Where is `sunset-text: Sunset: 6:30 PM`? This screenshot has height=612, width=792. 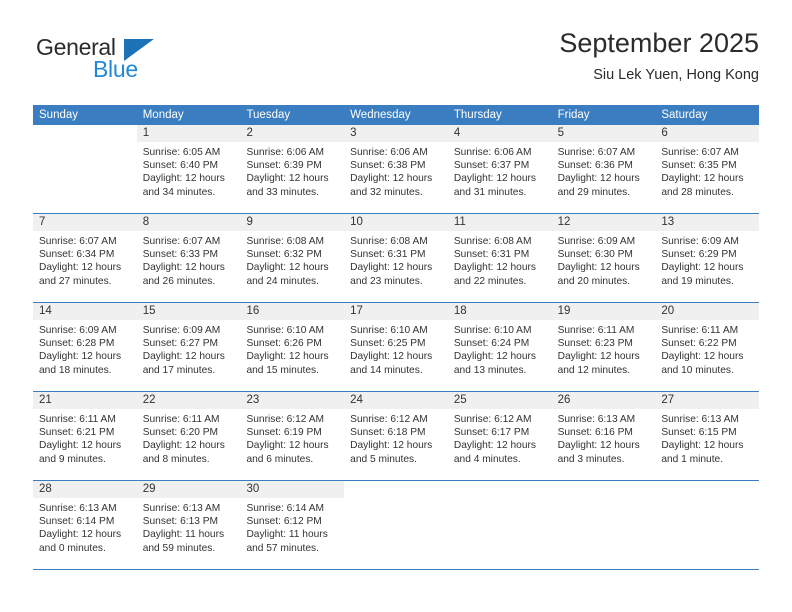
sunset-text: Sunset: 6:30 PM is located at coordinates (595, 255).